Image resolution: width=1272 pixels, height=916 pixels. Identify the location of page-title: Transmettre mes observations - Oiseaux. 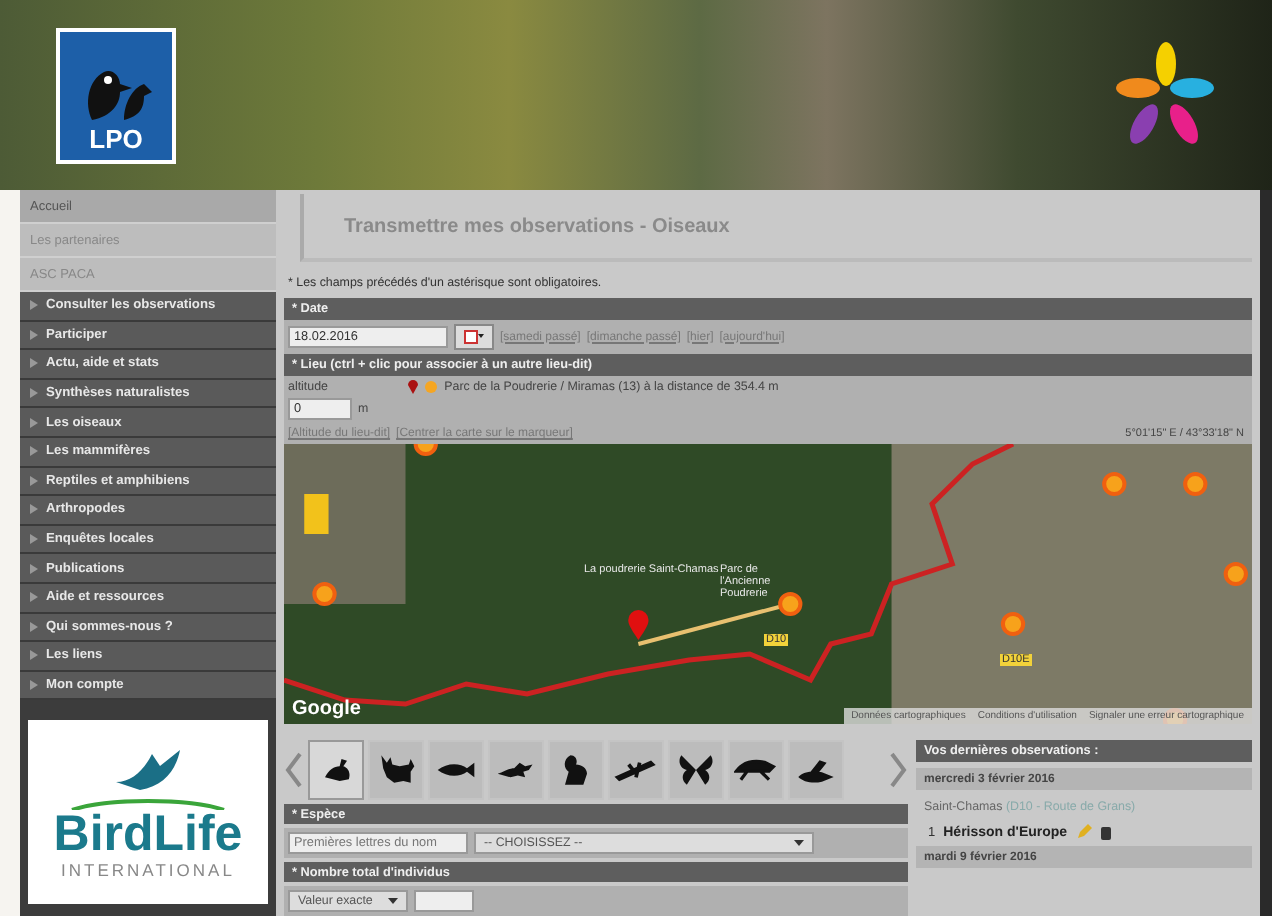
(776, 228).